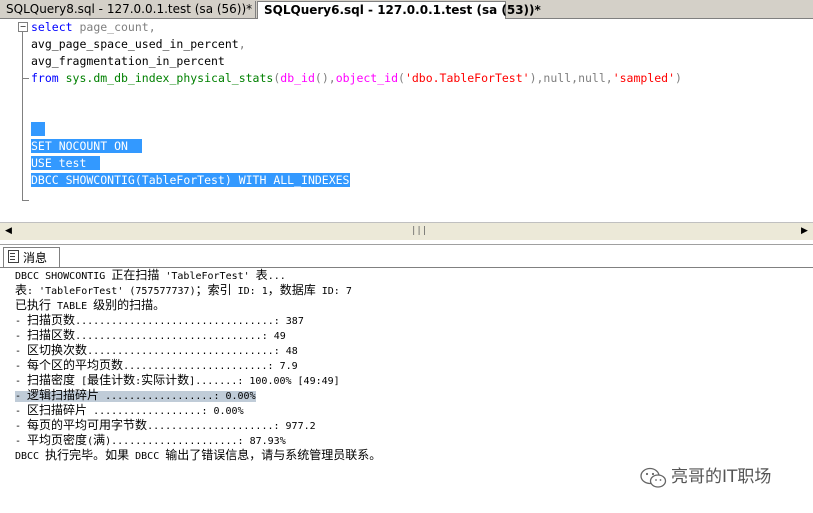 The image size is (813, 513). Describe the element at coordinates (55, 27) in the screenshot. I see `code-token: select` at that location.